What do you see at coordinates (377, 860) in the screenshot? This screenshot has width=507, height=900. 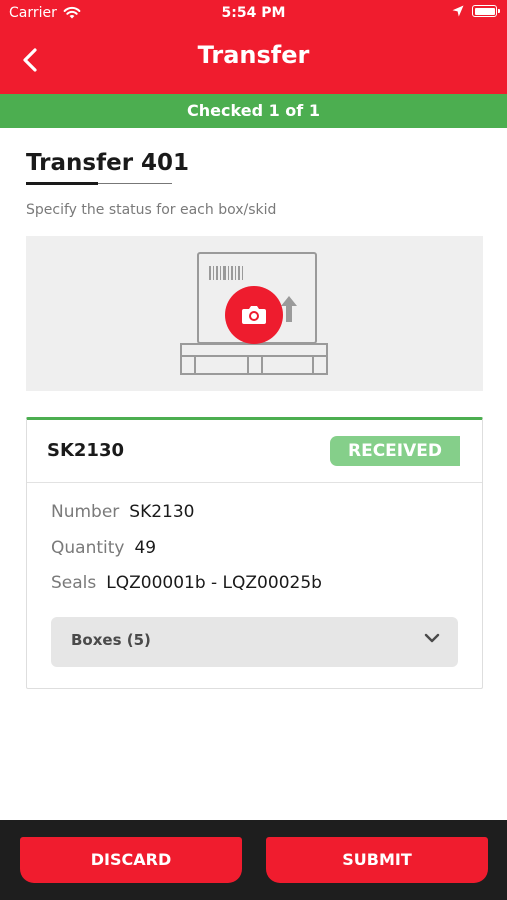 I see `submit-button: SUBMIT` at bounding box center [377, 860].